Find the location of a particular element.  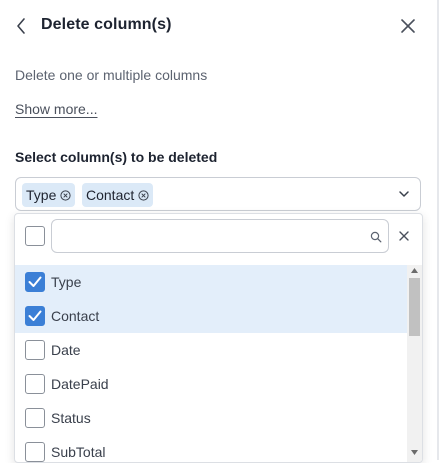

dropdown-search is located at coordinates (220, 236).